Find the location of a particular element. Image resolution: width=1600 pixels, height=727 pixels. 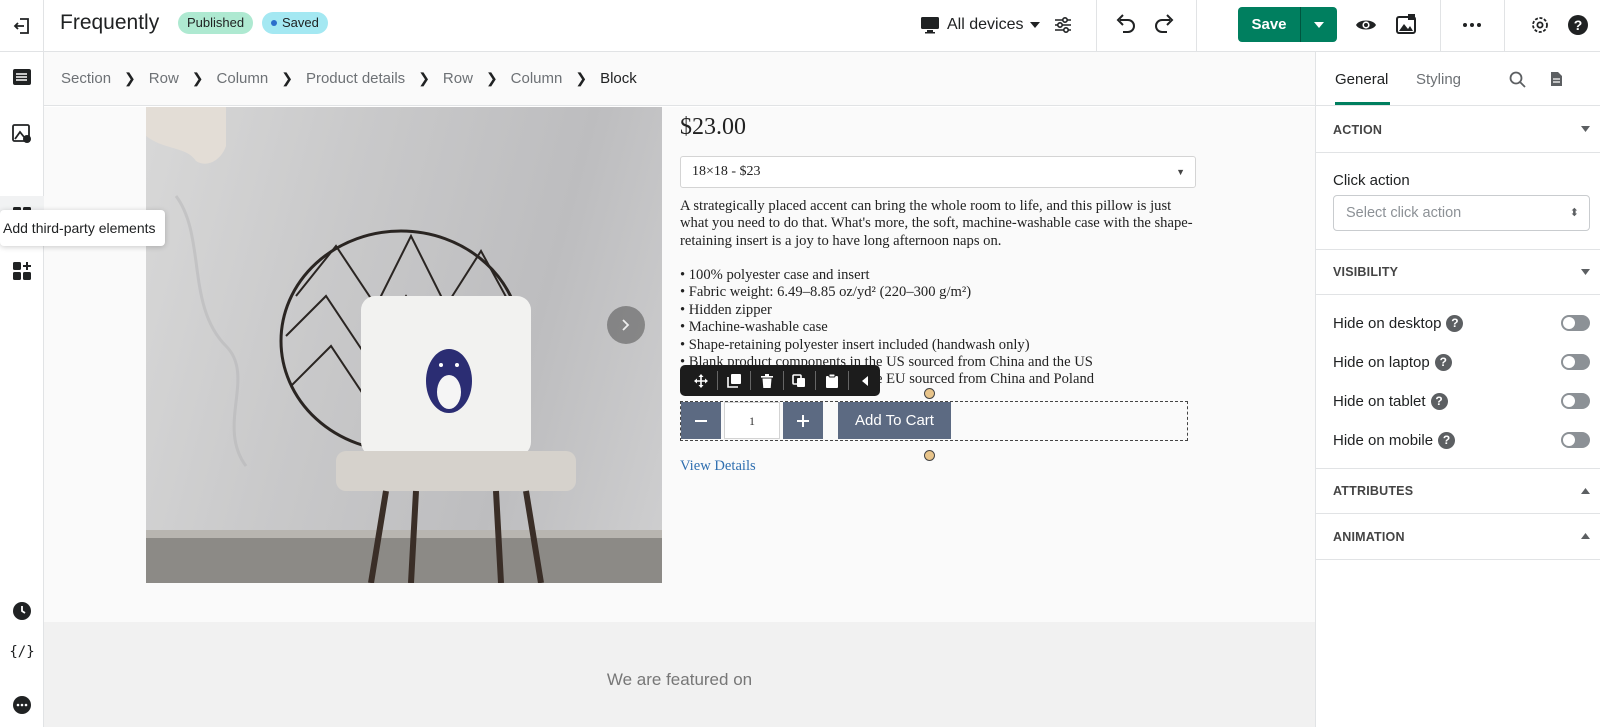

hide-desktop-toggle is located at coordinates (1575, 323).